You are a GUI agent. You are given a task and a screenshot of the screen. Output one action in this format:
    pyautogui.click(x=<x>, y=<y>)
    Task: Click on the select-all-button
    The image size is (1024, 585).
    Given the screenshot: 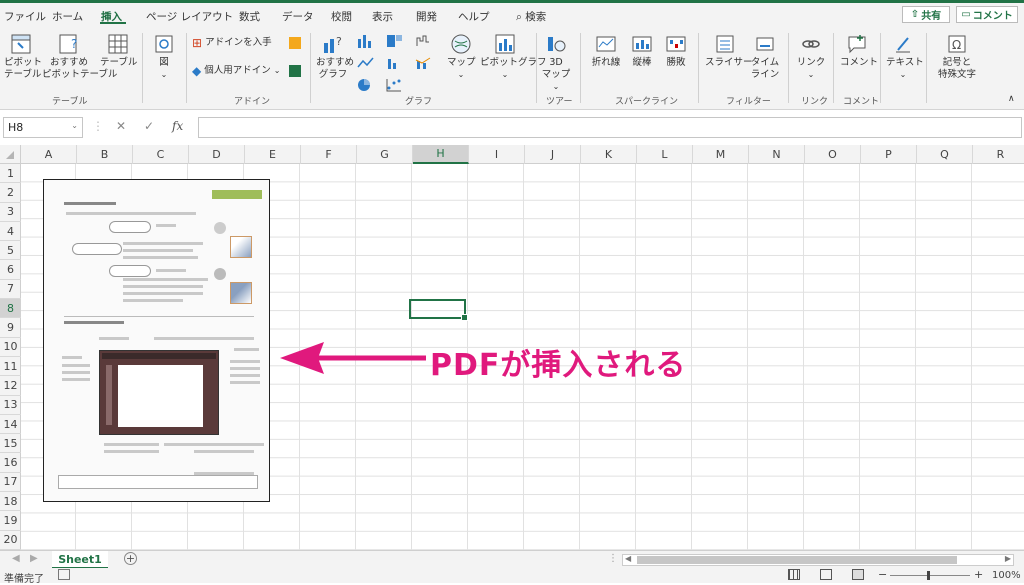 What is the action you would take?
    pyautogui.click(x=10, y=154)
    